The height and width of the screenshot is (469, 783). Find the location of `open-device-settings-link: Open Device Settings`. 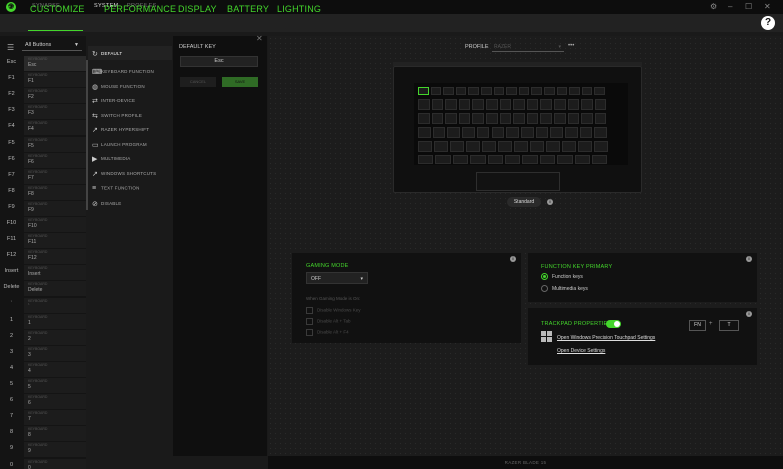

open-device-settings-link: Open Device Settings is located at coordinates (581, 351).